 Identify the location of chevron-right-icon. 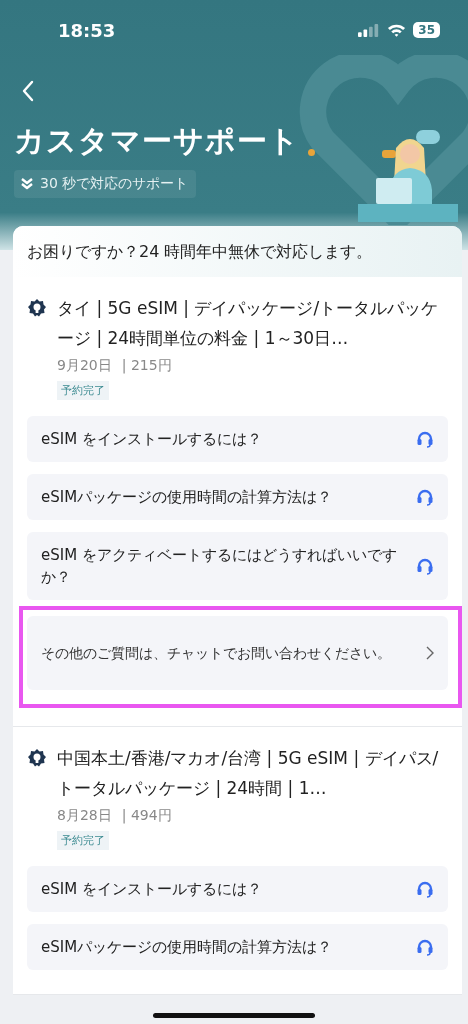
(430, 653).